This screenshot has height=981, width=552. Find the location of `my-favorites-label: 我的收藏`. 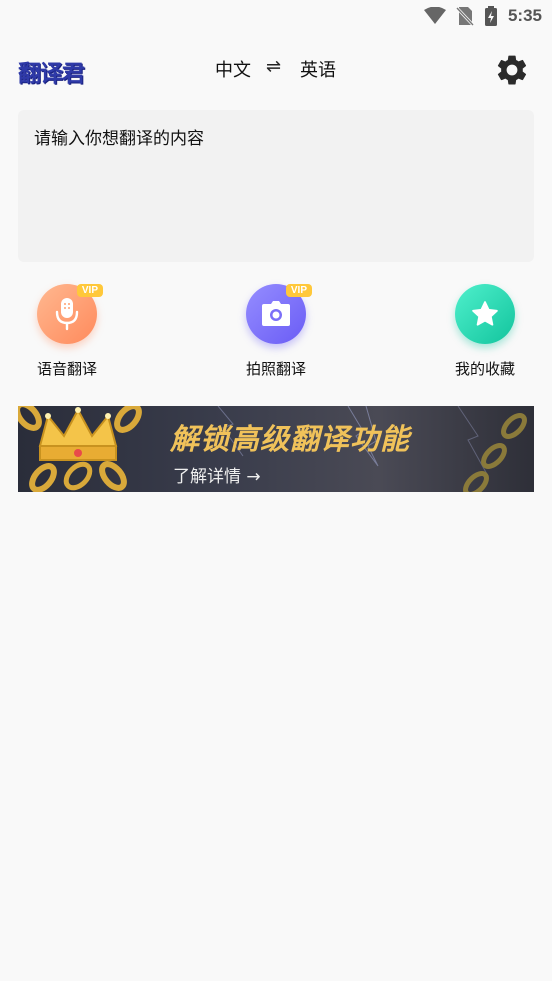

my-favorites-label: 我的收藏 is located at coordinates (484, 369).